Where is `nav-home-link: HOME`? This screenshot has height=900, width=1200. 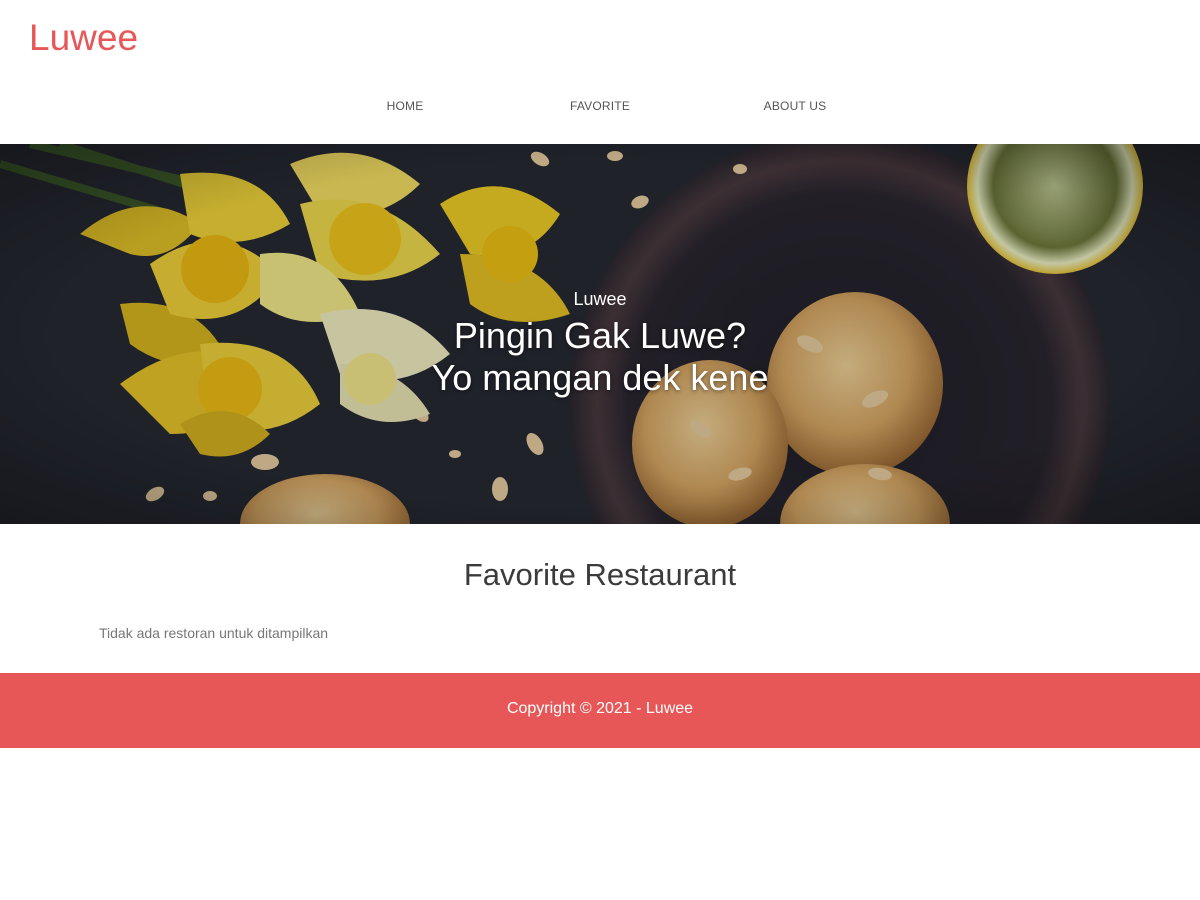 nav-home-link: HOME is located at coordinates (405, 106).